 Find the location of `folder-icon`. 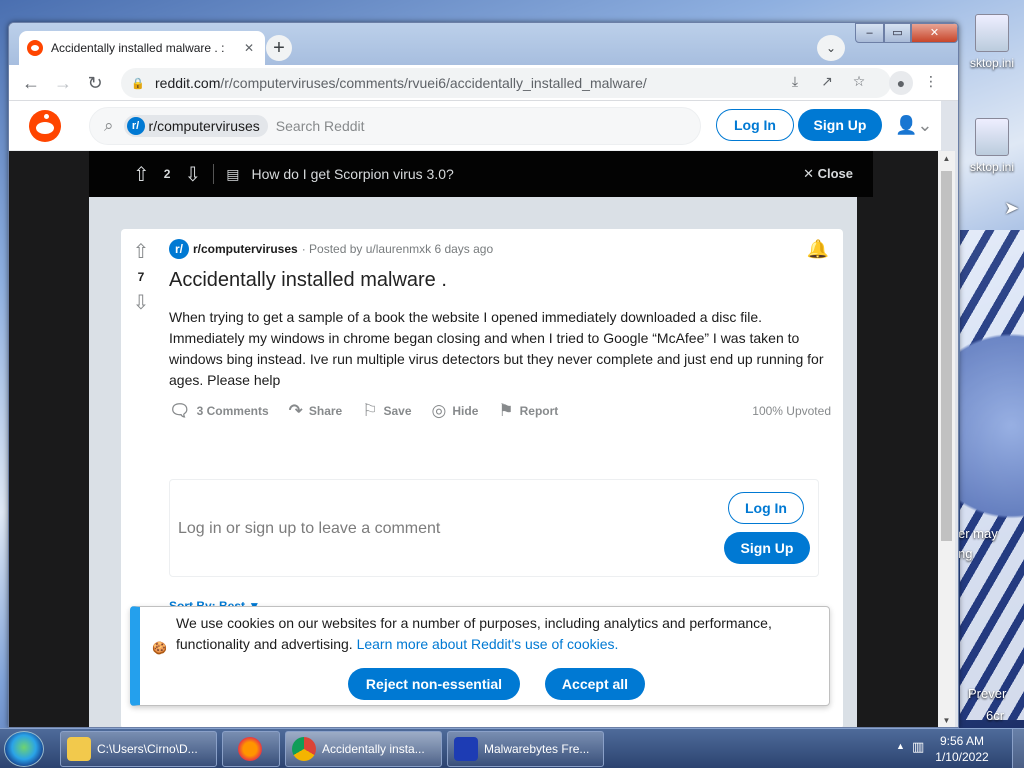

folder-icon is located at coordinates (79, 749).